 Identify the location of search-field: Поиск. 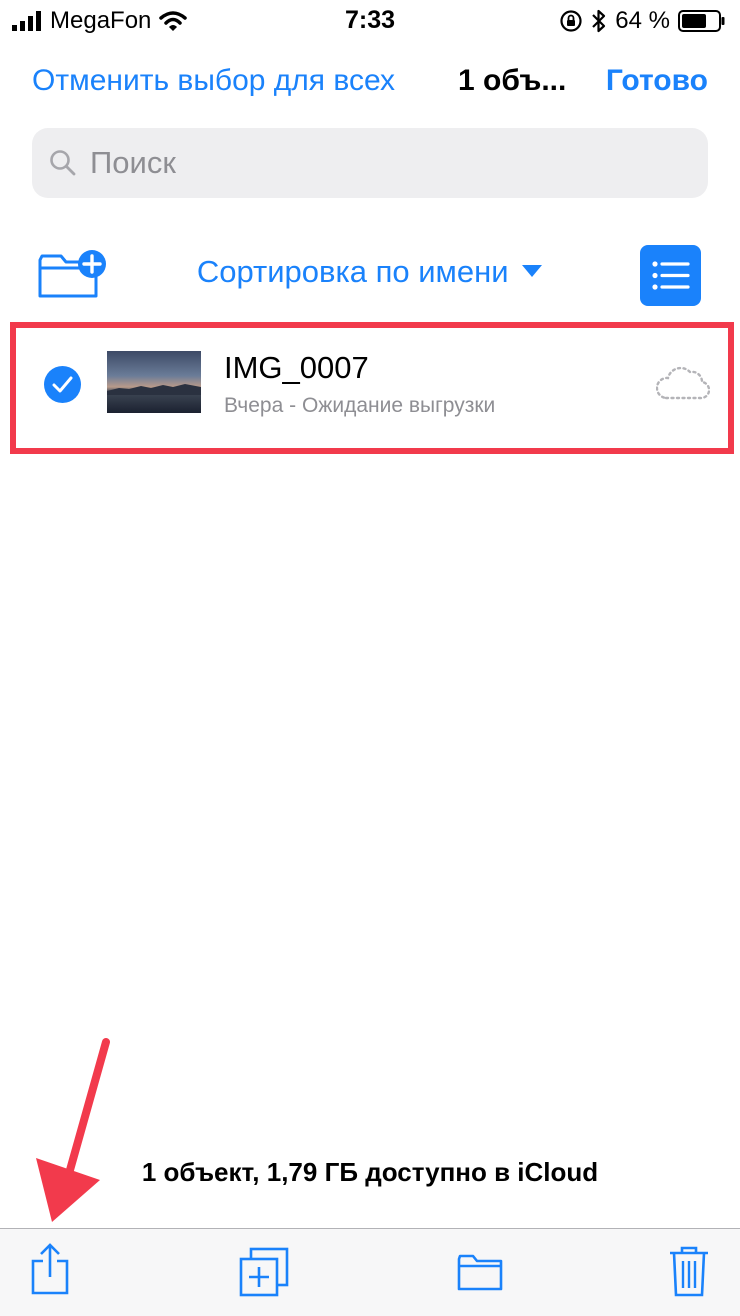
(370, 163).